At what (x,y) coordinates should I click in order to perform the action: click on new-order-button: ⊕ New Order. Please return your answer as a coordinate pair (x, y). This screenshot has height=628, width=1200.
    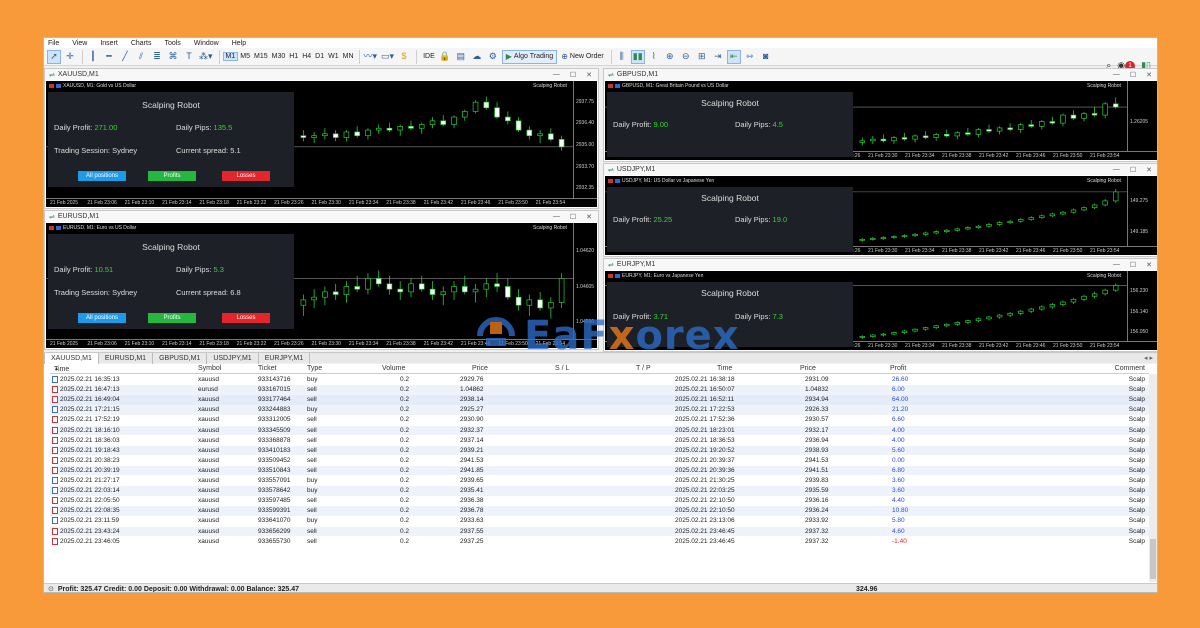
    Looking at the image, I should click on (582, 57).